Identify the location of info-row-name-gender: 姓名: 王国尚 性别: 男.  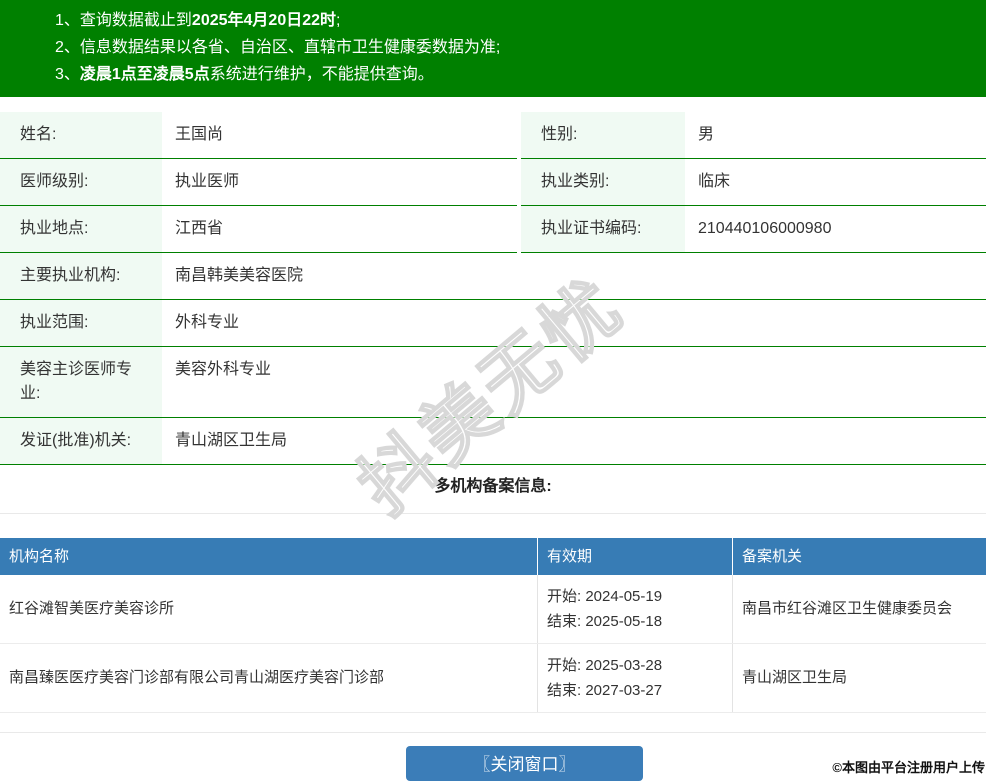
(493, 135).